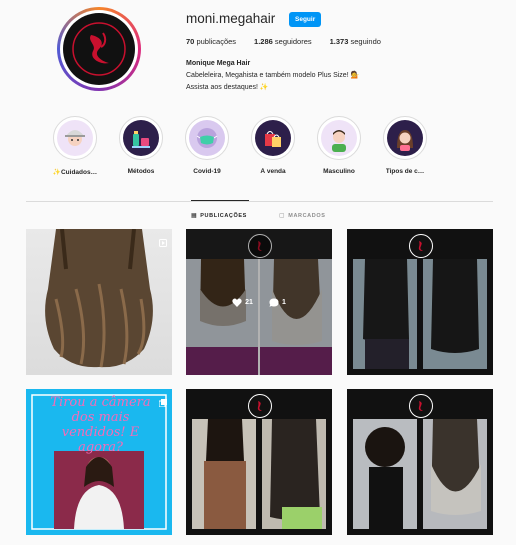  I want to click on woman-avatar-icon, so click(405, 138).